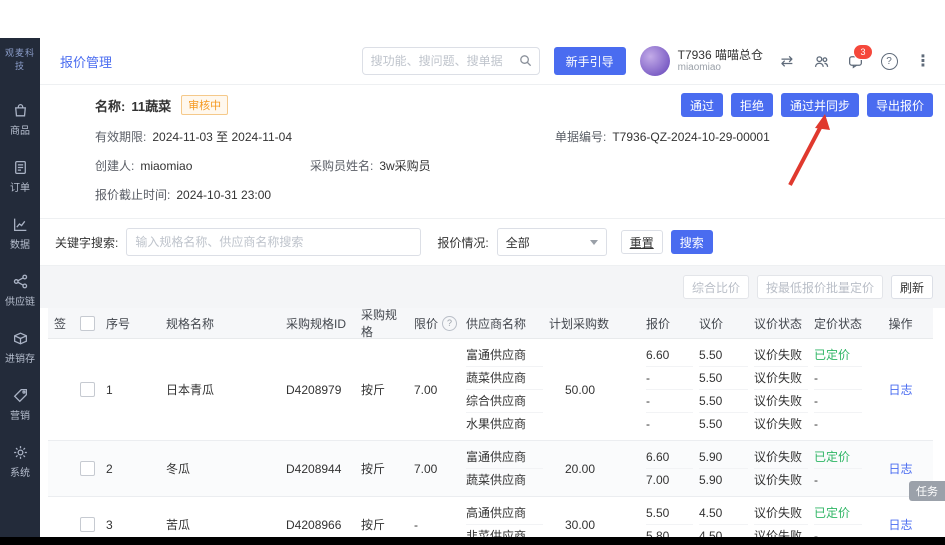  I want to click on field-label: 报价截止时间:, so click(133, 195).